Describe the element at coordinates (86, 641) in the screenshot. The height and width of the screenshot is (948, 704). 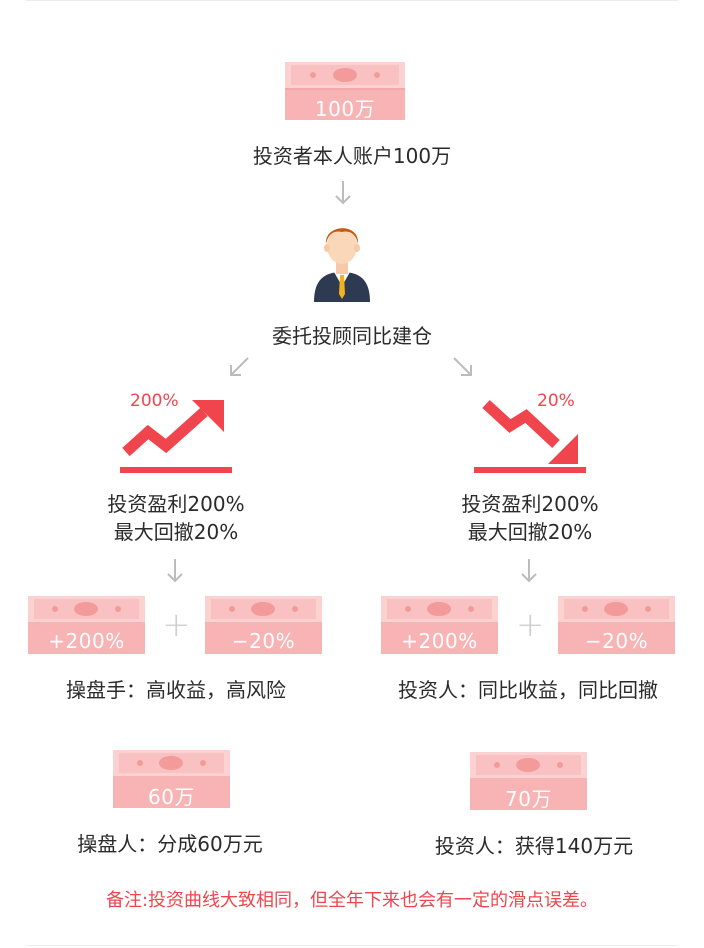
I see `left-gain-label: +200%` at that location.